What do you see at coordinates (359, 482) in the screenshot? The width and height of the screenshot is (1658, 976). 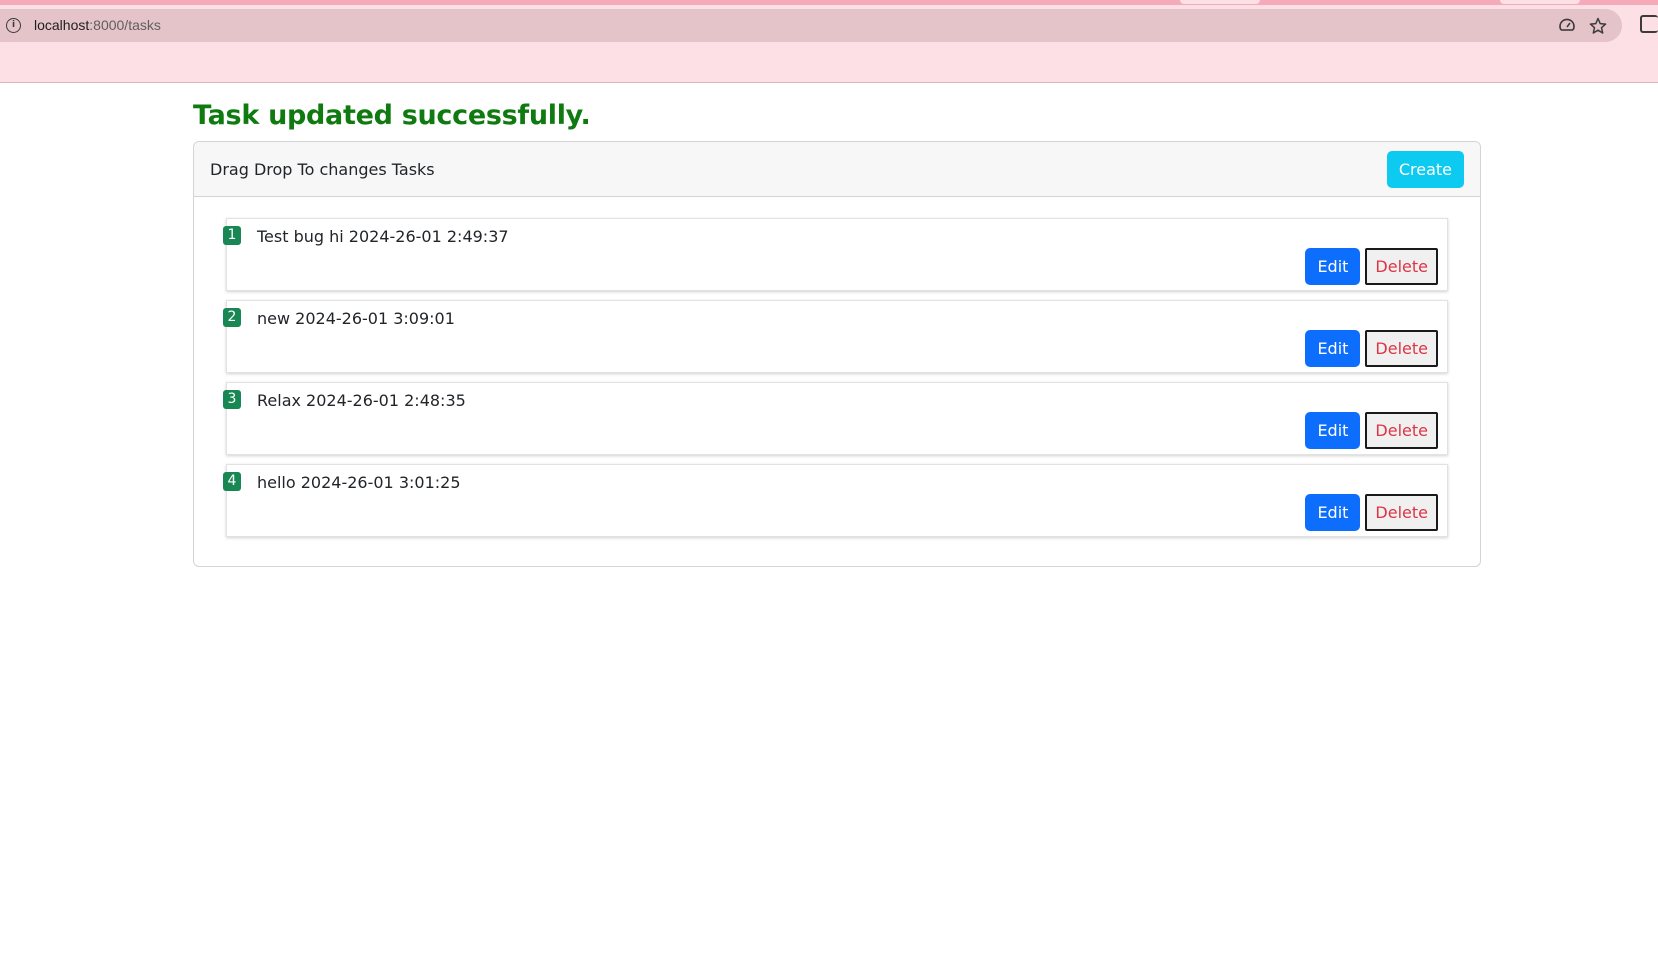 I see `task-text: hello 2024-26-01 3:01:25` at bounding box center [359, 482].